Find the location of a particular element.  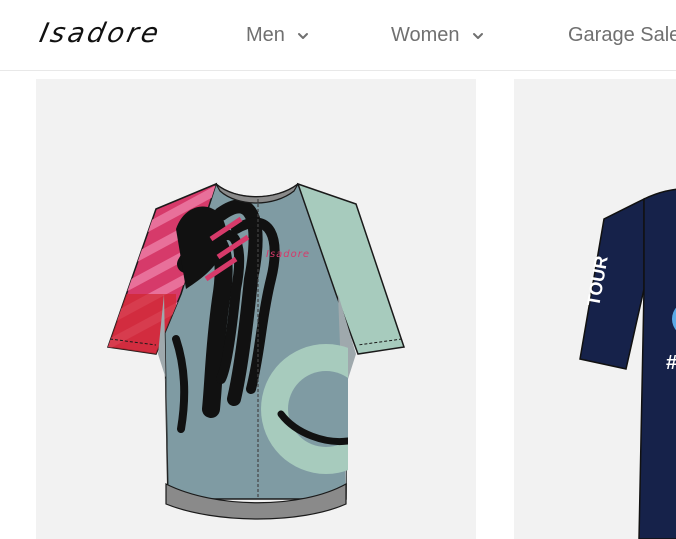

brand-logo: Isadore is located at coordinates (101, 33).